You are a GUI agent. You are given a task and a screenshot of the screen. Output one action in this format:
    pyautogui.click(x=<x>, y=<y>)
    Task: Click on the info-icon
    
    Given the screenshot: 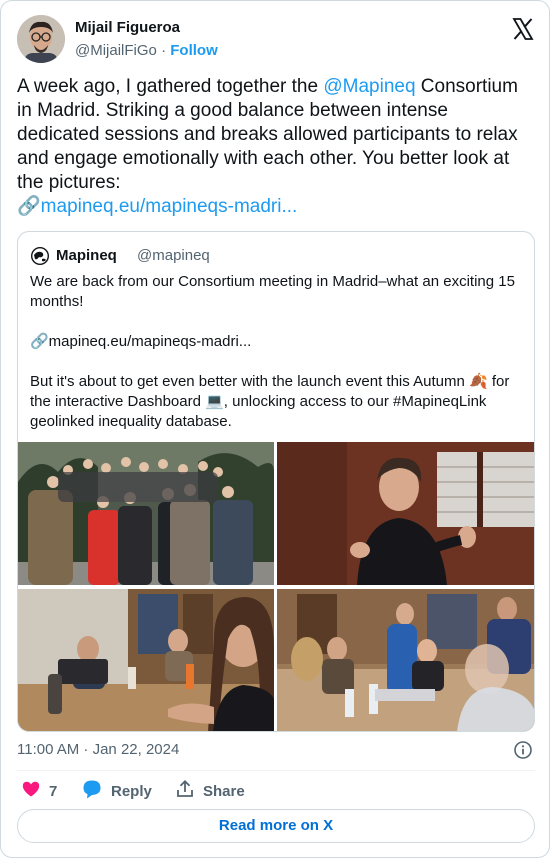 What is the action you would take?
    pyautogui.click(x=523, y=750)
    